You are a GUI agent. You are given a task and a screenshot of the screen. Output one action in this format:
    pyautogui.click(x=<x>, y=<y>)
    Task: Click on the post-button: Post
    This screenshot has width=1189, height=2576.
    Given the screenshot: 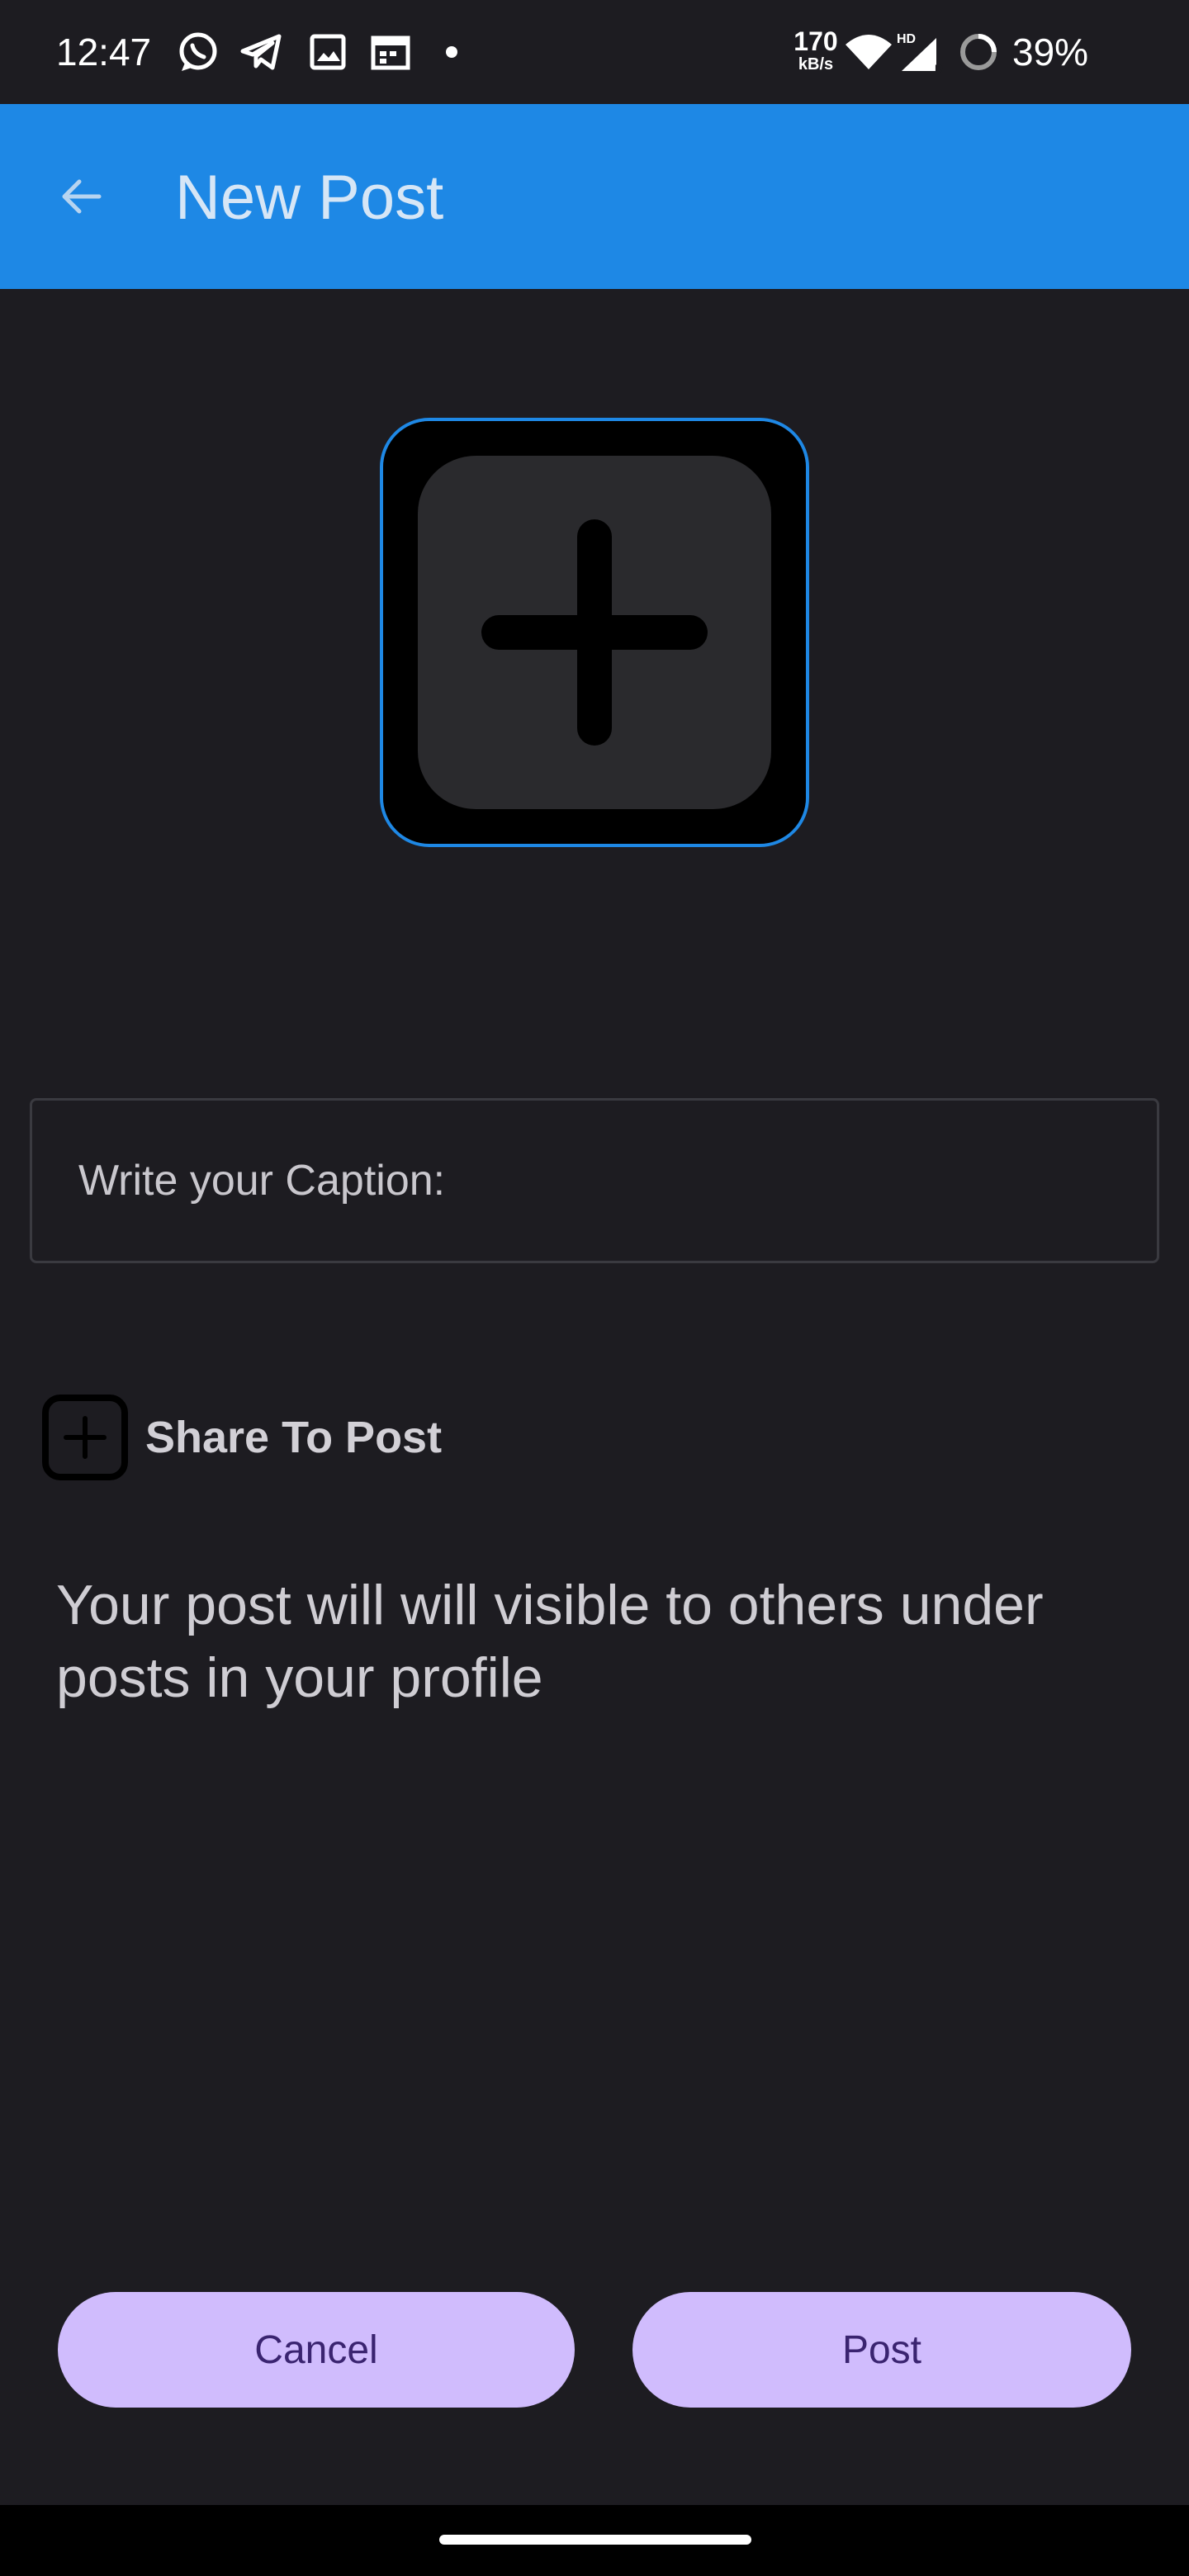 What is the action you would take?
    pyautogui.click(x=881, y=2350)
    